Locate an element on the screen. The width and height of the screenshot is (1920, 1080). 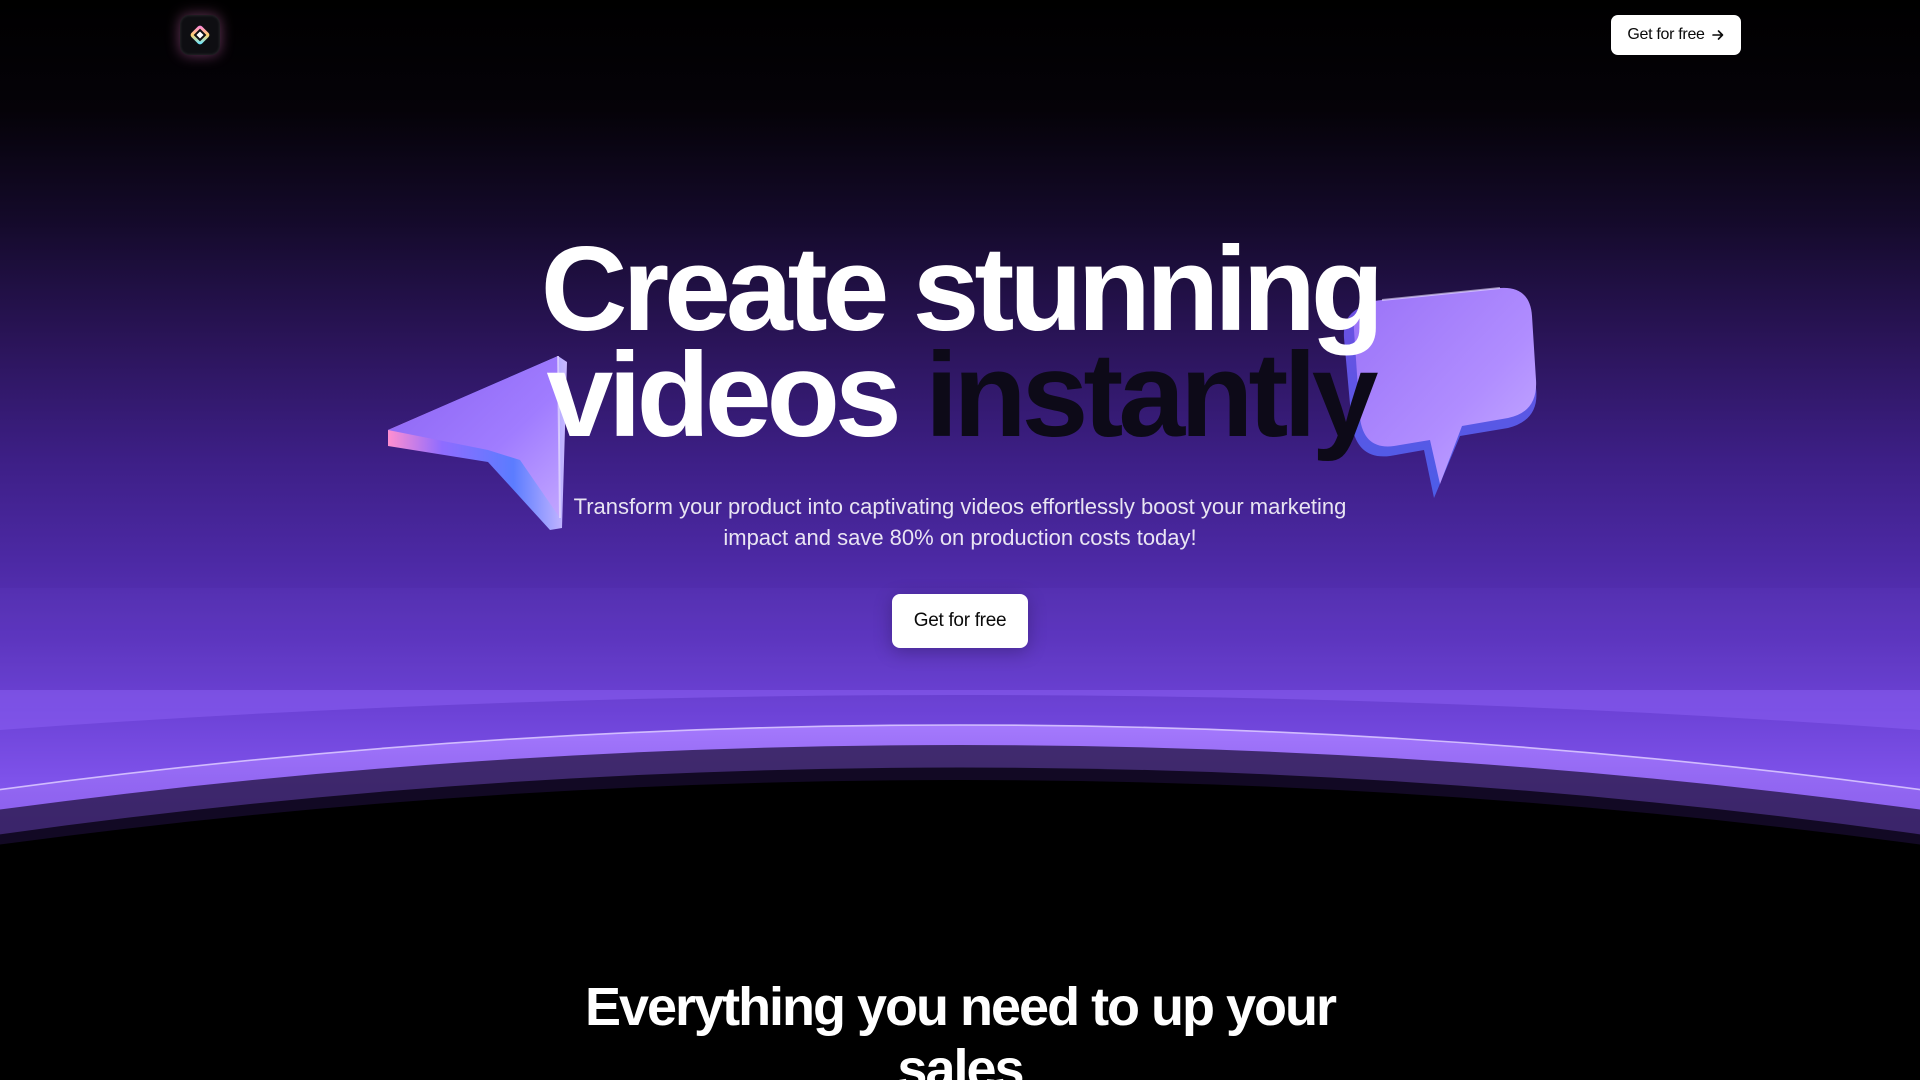
hero-cta-label: Get for free is located at coordinates (960, 620).